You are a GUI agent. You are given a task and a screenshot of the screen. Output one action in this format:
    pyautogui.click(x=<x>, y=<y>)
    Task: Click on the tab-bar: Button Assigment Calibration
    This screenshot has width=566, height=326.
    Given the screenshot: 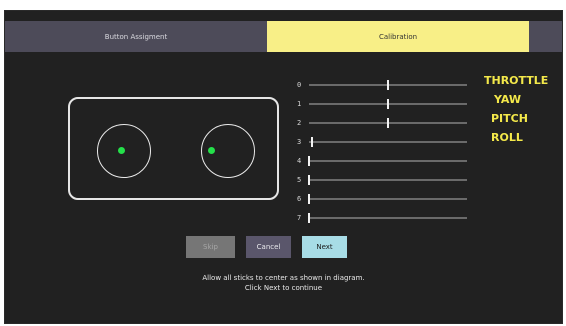 What is the action you would take?
    pyautogui.click(x=283, y=36)
    